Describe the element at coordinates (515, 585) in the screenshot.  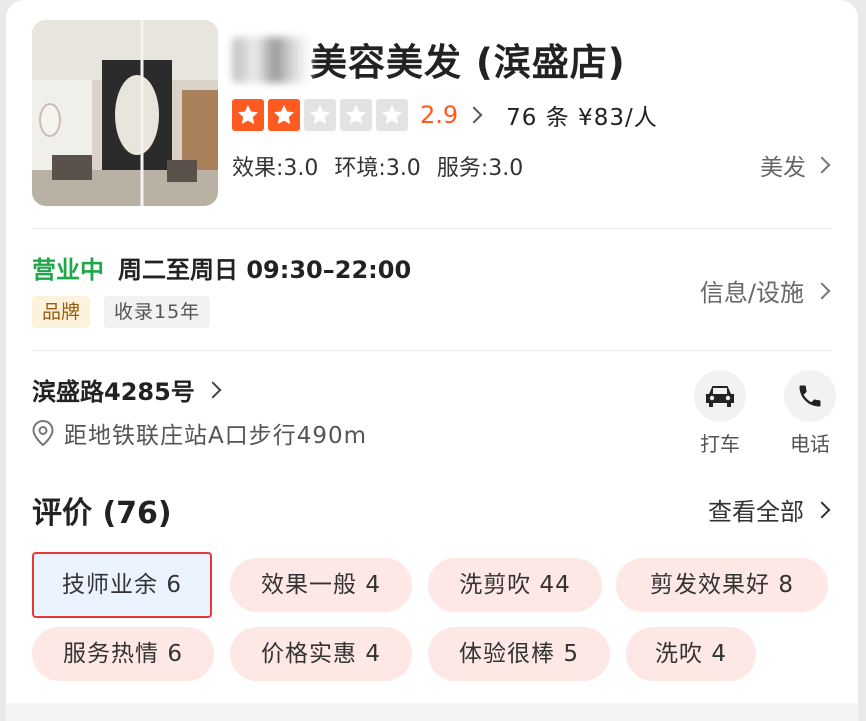
I see `review-tag-chip: 洗剪吹 44` at that location.